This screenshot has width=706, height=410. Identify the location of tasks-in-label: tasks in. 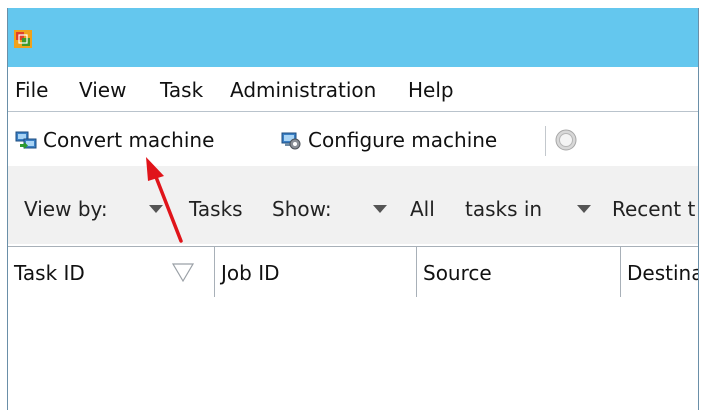
(504, 209).